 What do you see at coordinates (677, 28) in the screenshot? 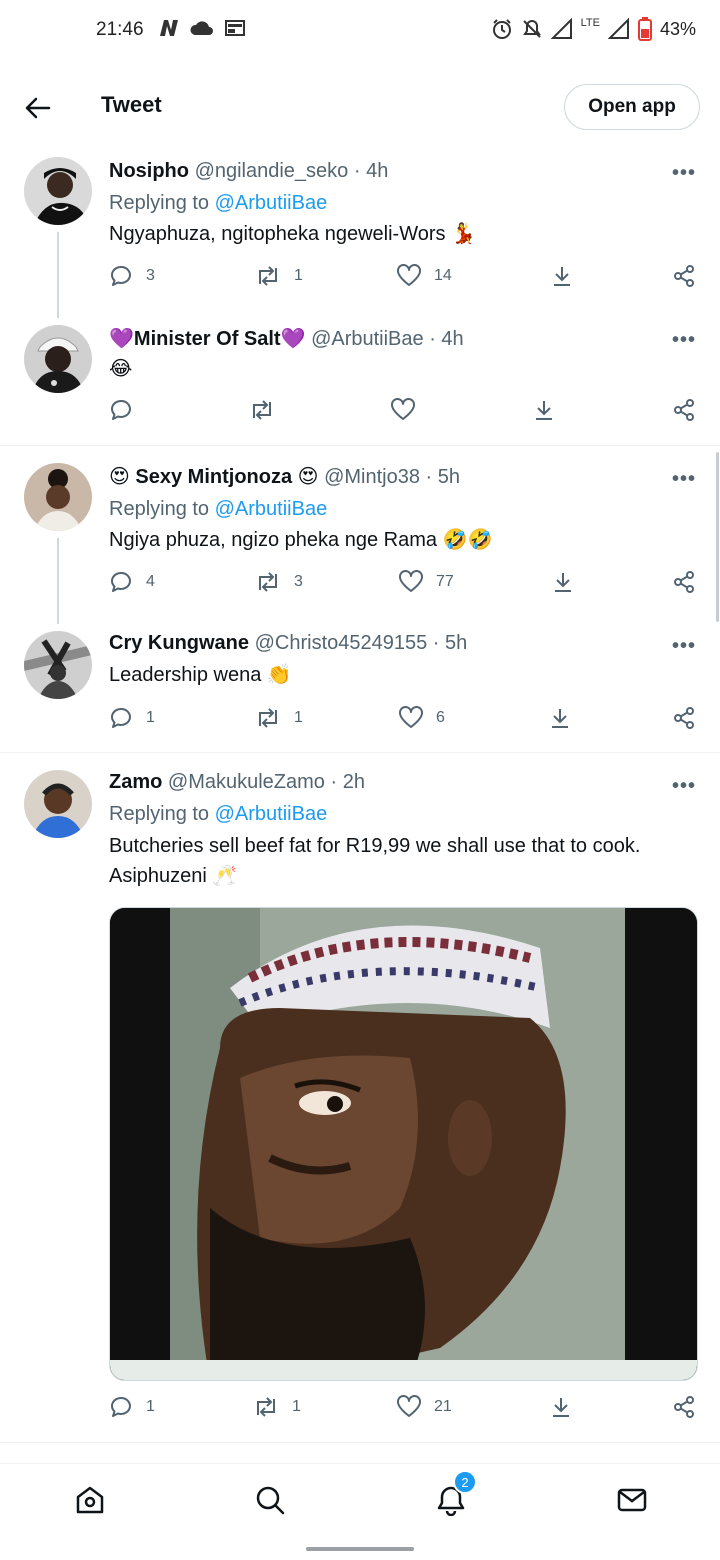
I see `battery-text: 43%` at bounding box center [677, 28].